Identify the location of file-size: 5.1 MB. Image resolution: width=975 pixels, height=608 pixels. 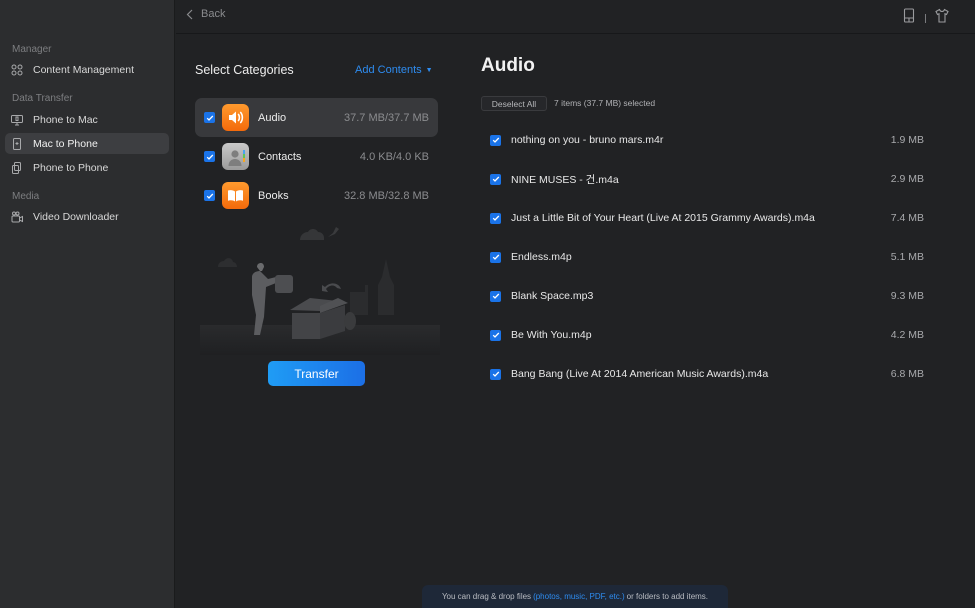
(907, 257).